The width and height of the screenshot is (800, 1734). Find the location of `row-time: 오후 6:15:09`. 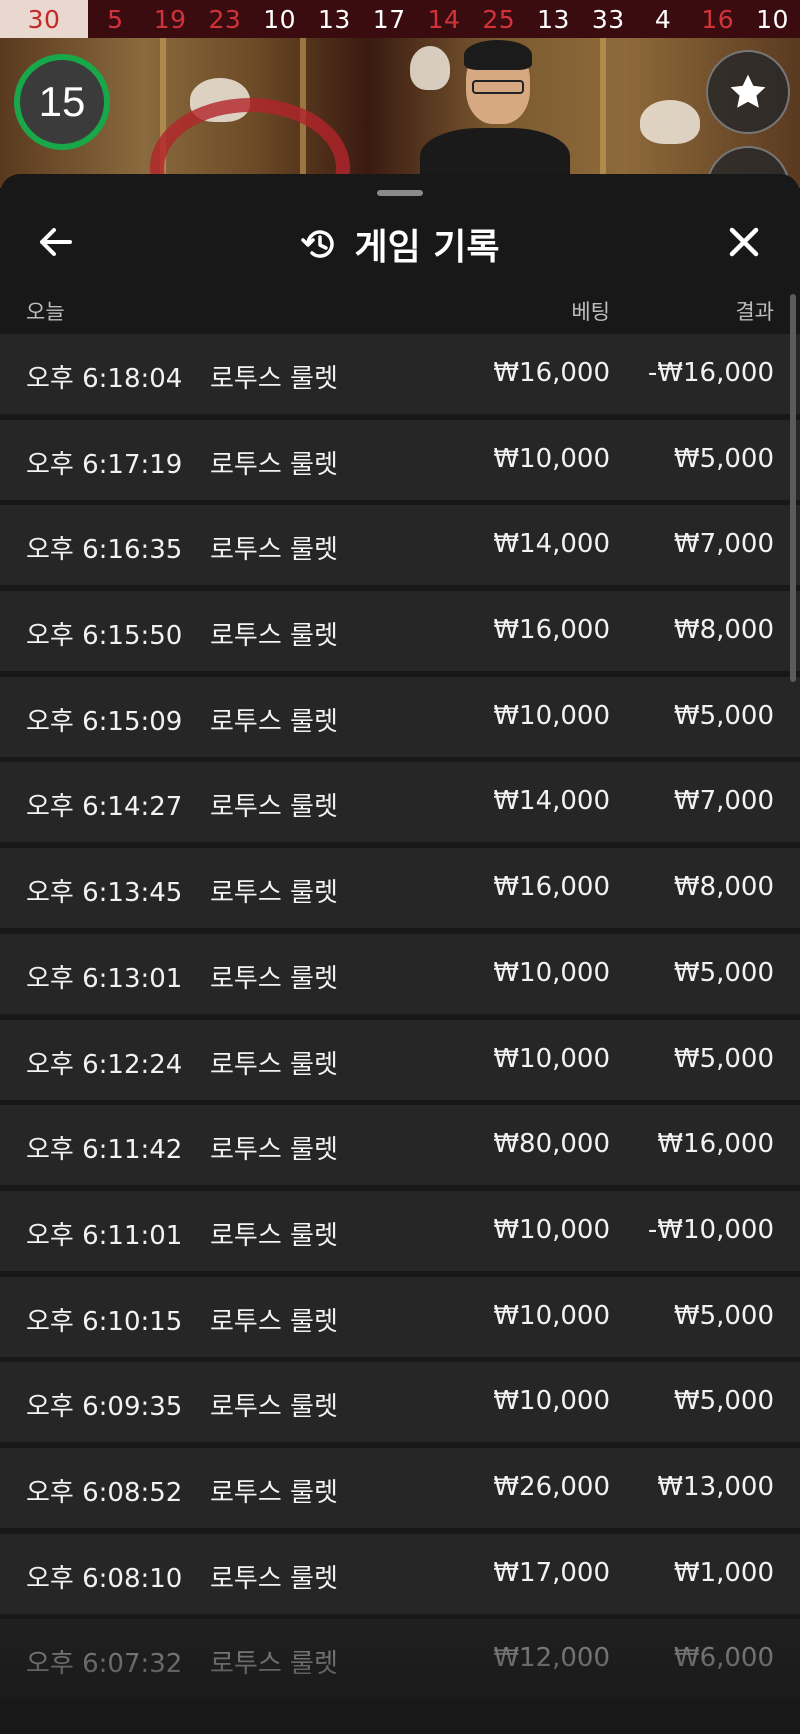

row-time: 오후 6:15:09 is located at coordinates (104, 721).